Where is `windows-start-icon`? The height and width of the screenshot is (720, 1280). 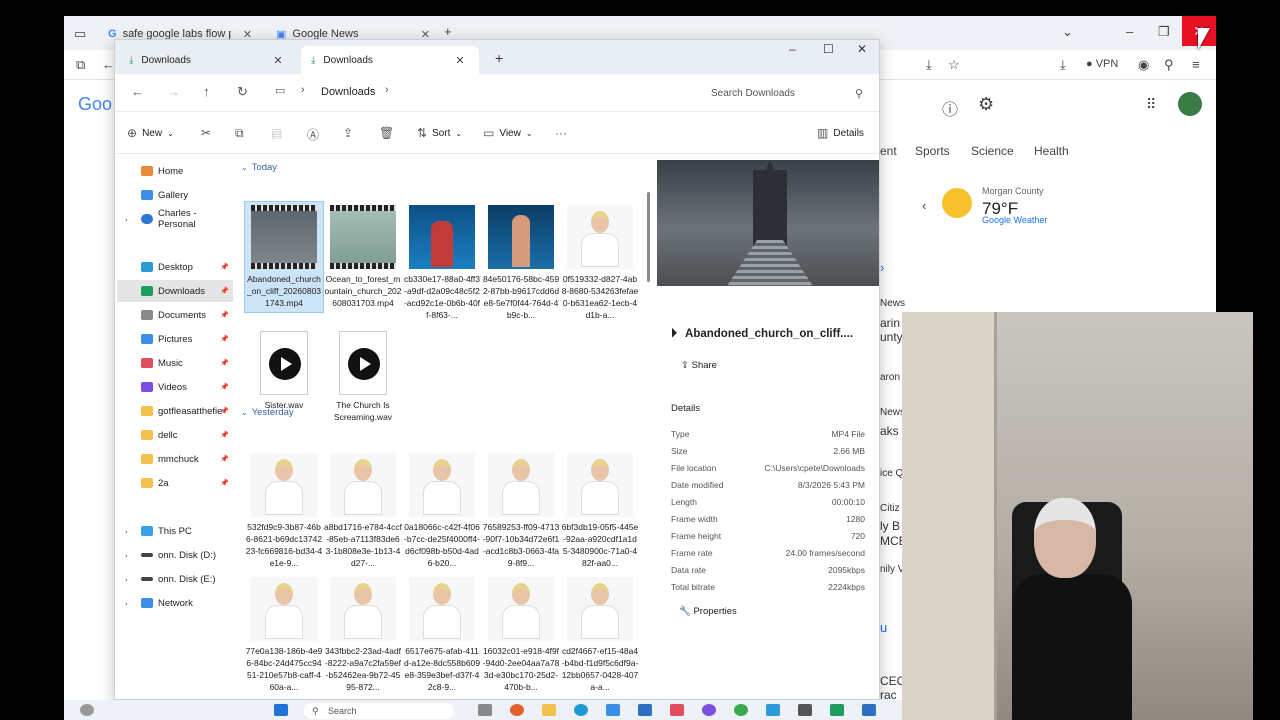
windows-start-icon is located at coordinates (281, 710).